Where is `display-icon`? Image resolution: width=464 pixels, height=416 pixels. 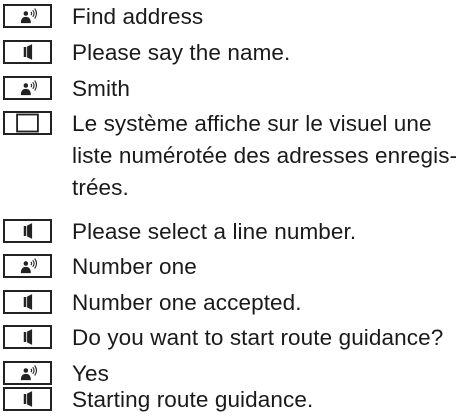 display-icon is located at coordinates (27, 123).